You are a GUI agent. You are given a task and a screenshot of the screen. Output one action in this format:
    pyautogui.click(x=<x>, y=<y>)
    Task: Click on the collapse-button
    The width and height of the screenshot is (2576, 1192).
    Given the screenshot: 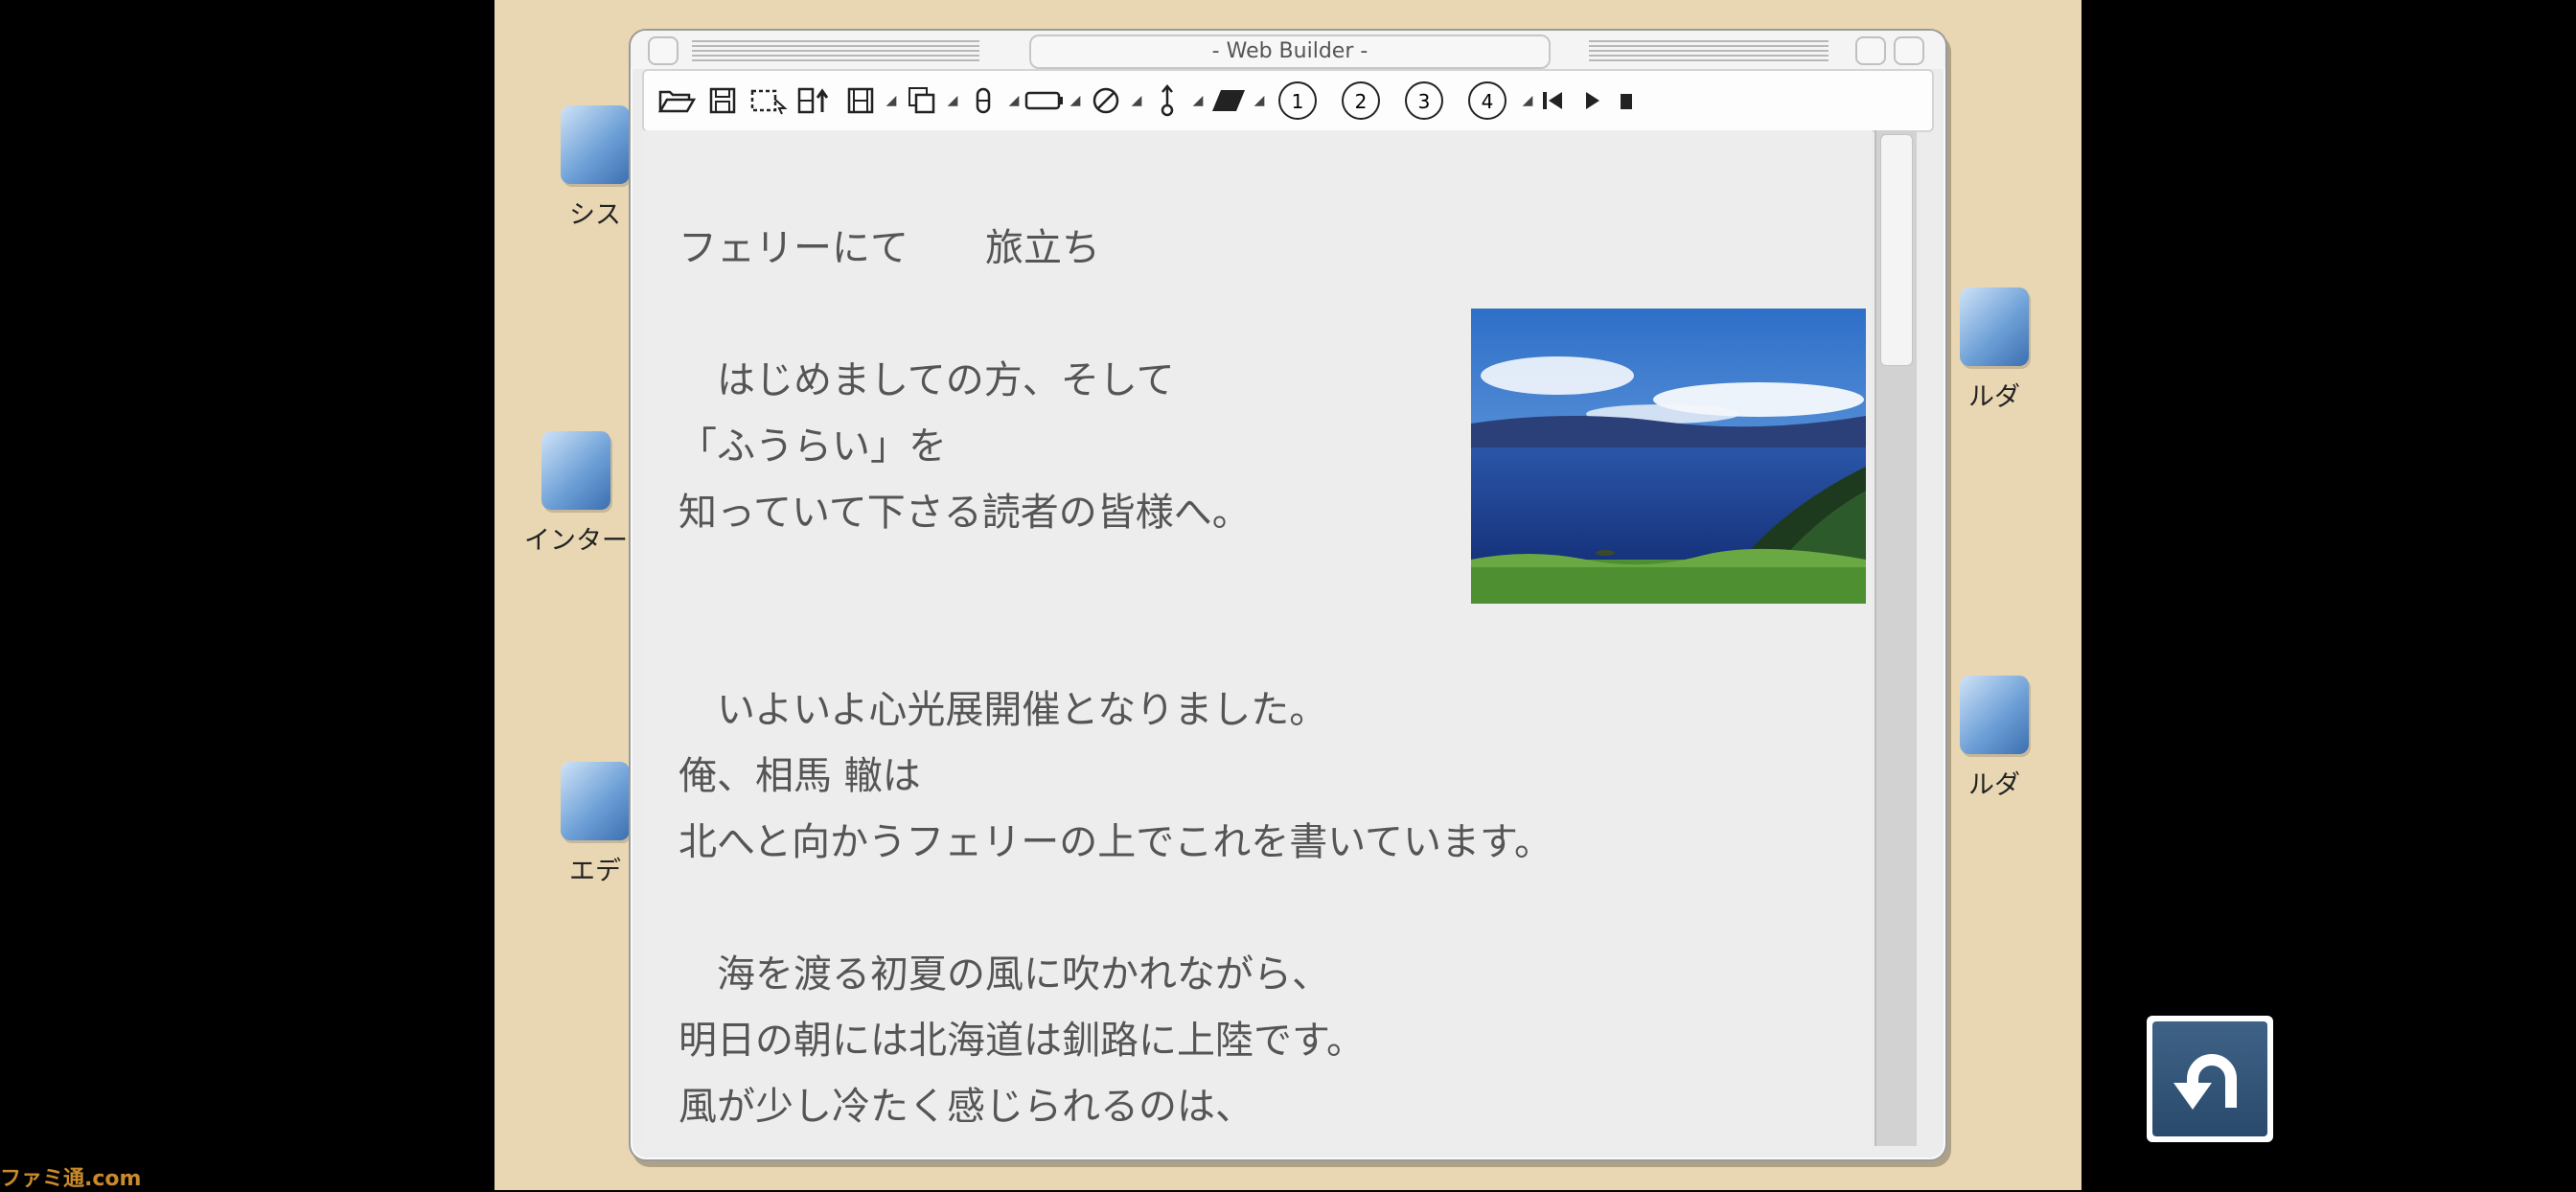 What is the action you would take?
    pyautogui.click(x=1909, y=50)
    